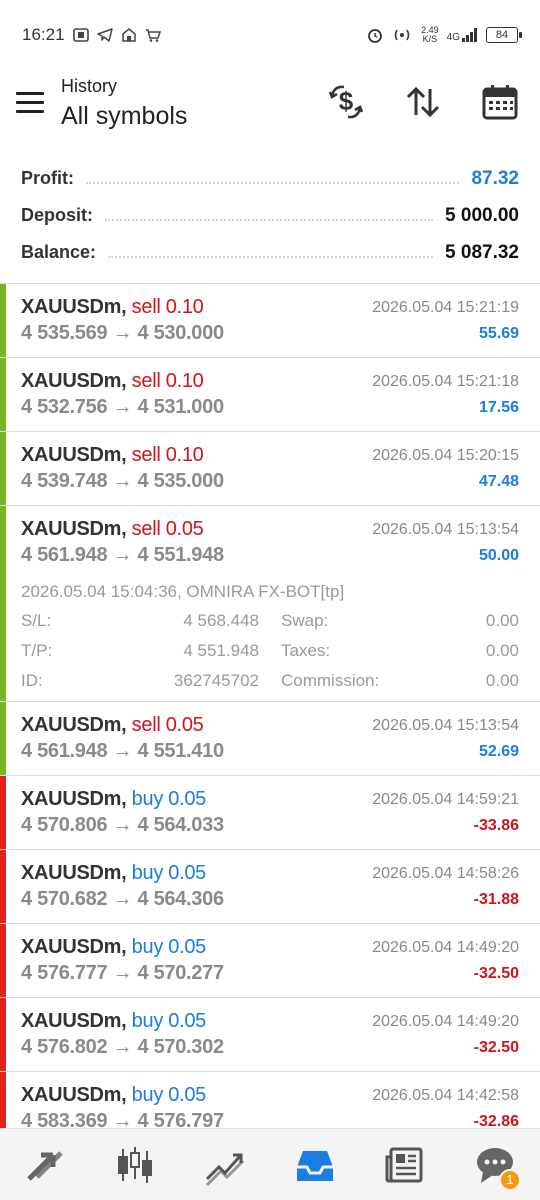  I want to click on deal-profit: 50.00, so click(498, 555).